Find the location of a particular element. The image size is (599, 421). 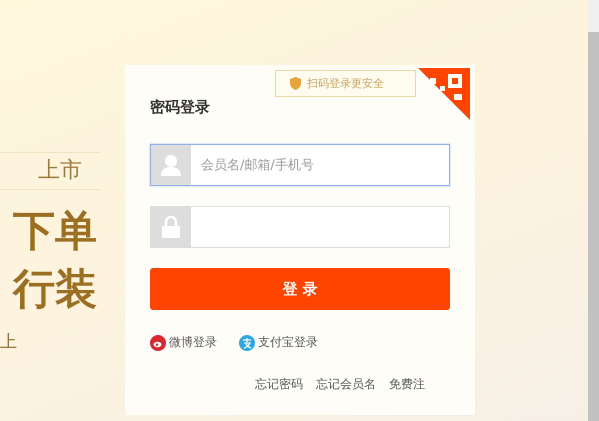

banner-headline: 行装 is located at coordinates (55, 289).